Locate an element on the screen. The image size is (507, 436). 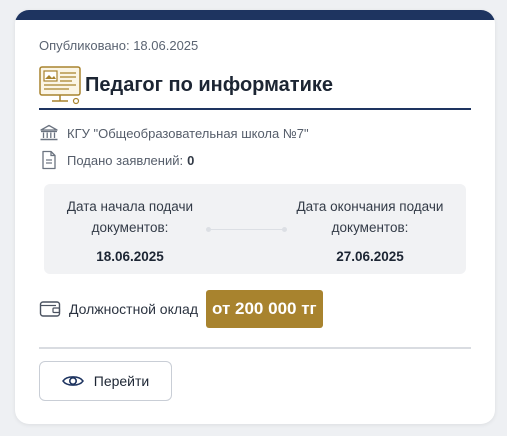
organization-name: КГУ "Общеобразовательная школа №7" is located at coordinates (188, 133).